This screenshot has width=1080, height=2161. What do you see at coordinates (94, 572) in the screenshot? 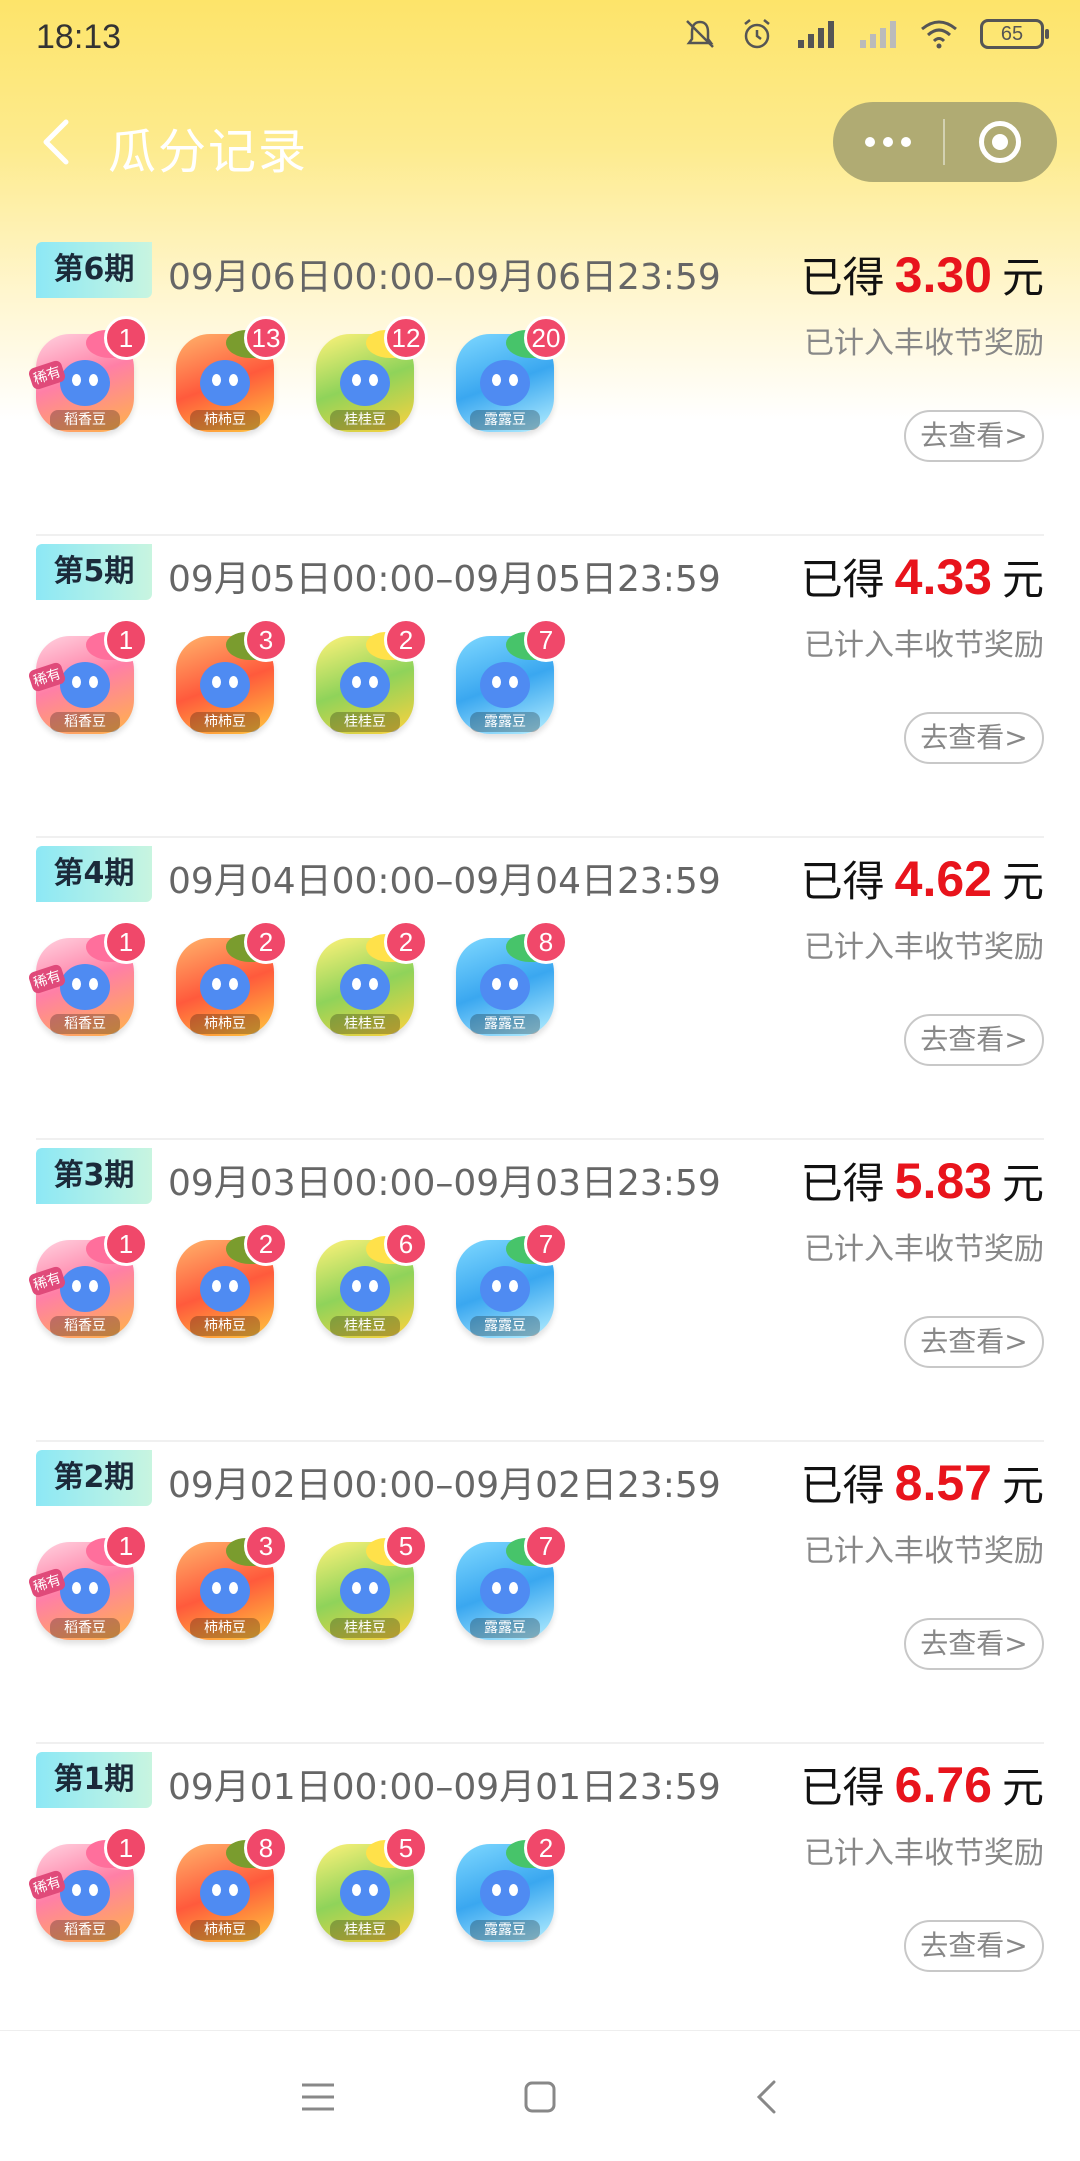
I see `period-badge: 第5期` at bounding box center [94, 572].